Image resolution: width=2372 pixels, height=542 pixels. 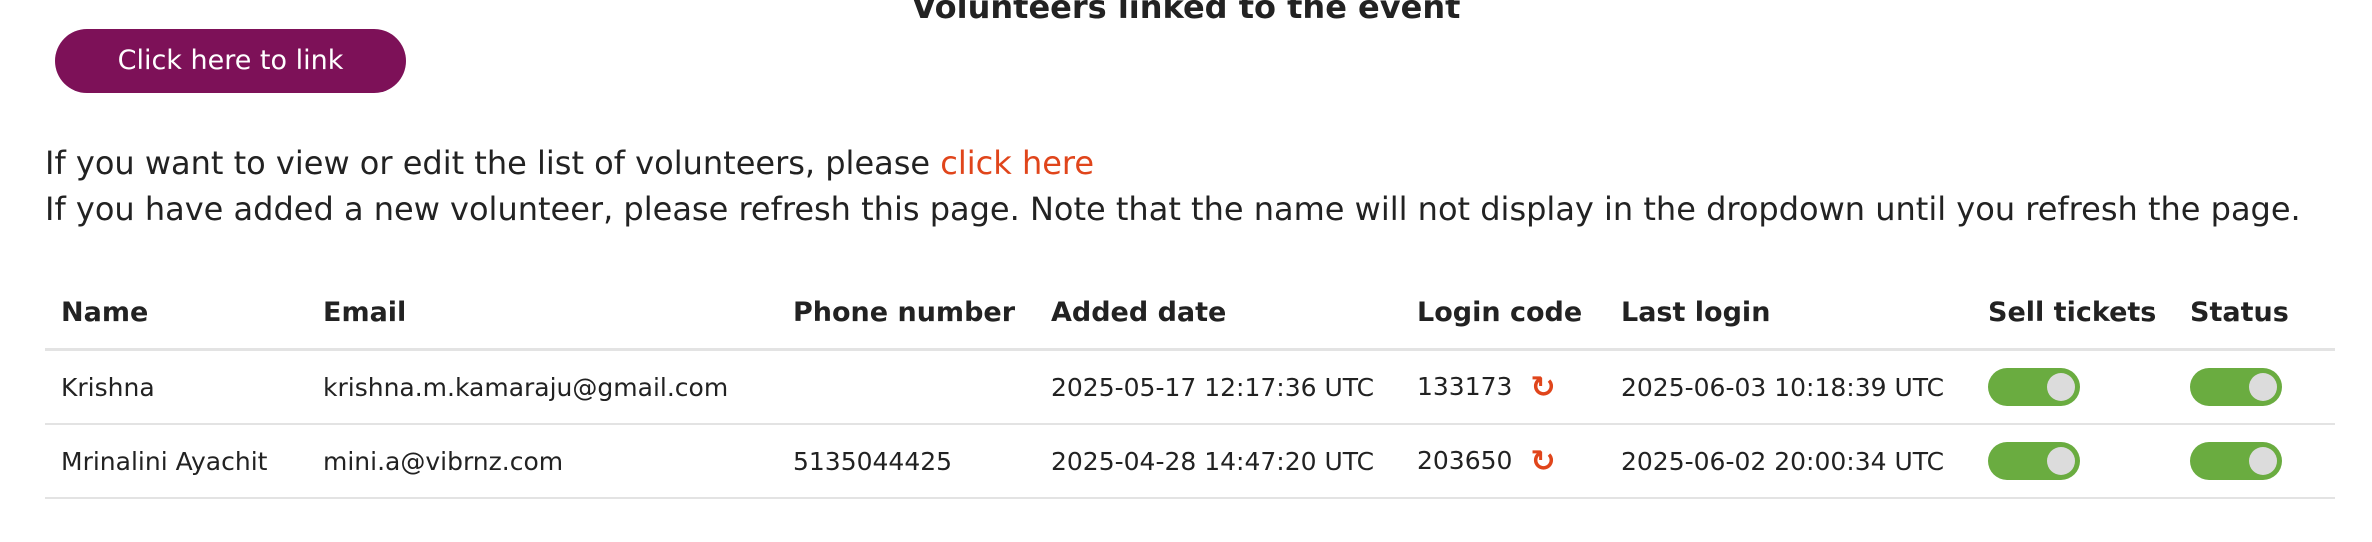 I want to click on volunteer-last-login: 2025-06-02 20:00:34 UTC, so click(x=1788, y=461).